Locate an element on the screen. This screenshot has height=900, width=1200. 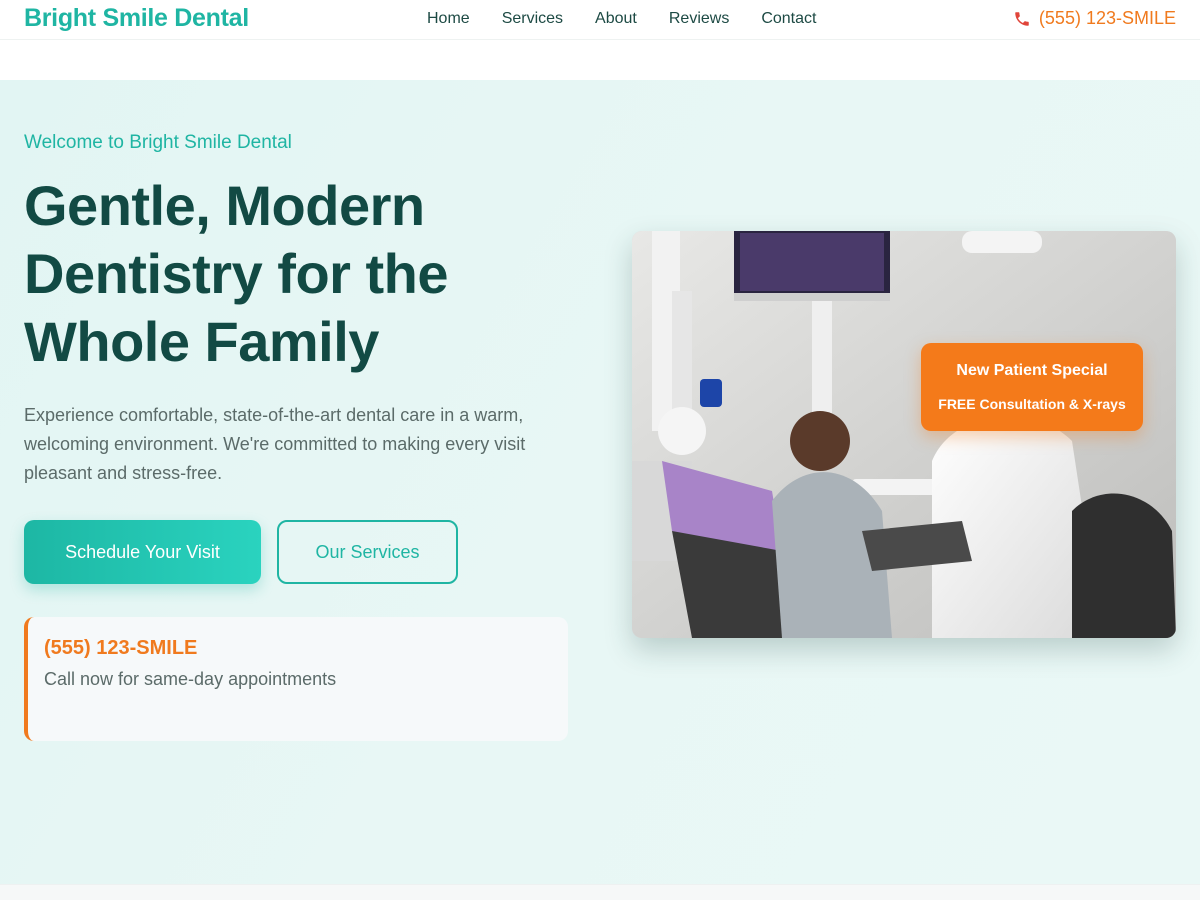
hero-eyebrow: Welcome to Bright Smile Dental is located at coordinates (158, 142).